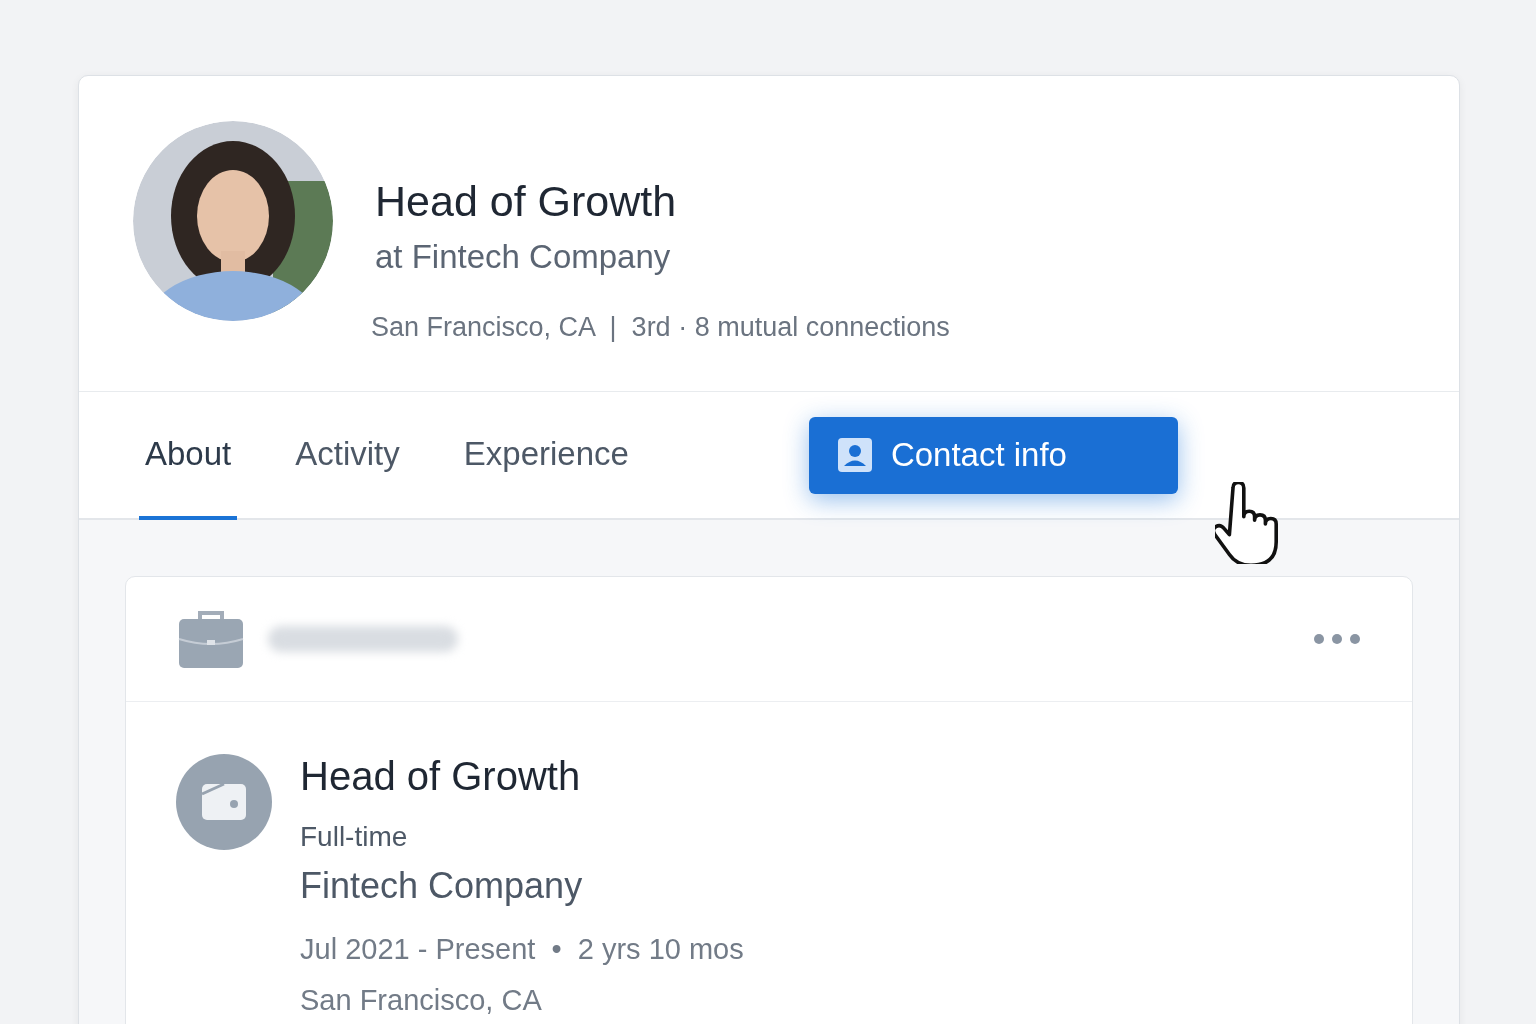 This screenshot has height=1024, width=1536. I want to click on wallet-icon, so click(224, 802).